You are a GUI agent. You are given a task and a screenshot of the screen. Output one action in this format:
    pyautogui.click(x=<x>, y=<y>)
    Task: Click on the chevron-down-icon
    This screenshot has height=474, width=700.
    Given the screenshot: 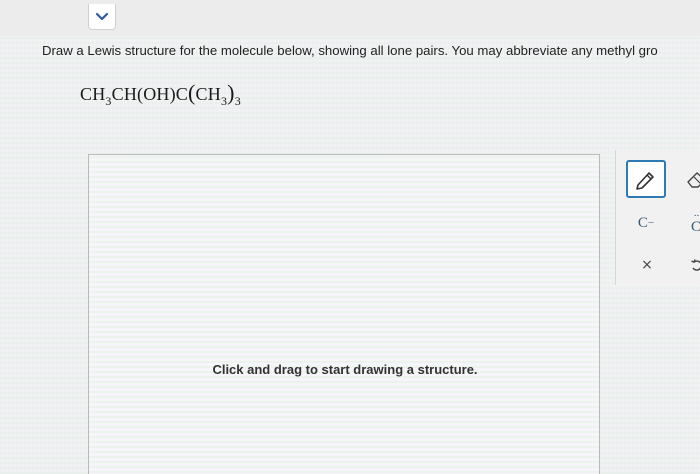 What is the action you would take?
    pyautogui.click(x=102, y=16)
    